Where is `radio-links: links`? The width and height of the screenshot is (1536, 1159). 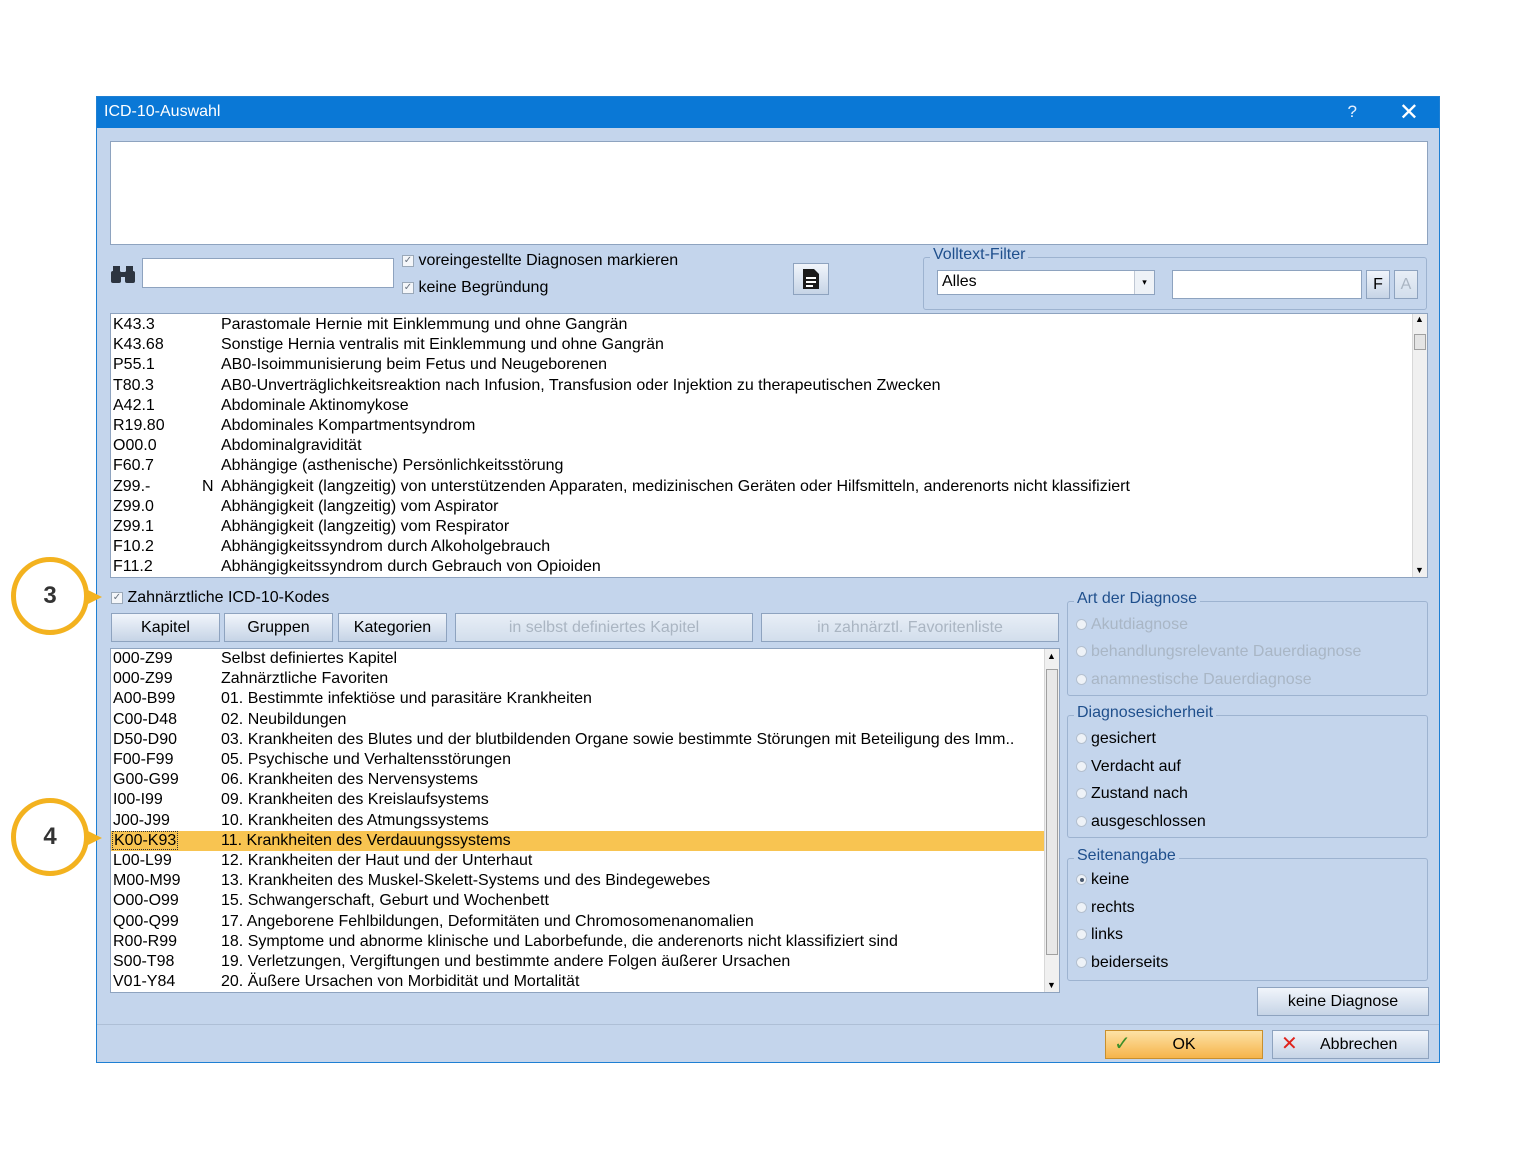
radio-links: links is located at coordinates (1099, 935).